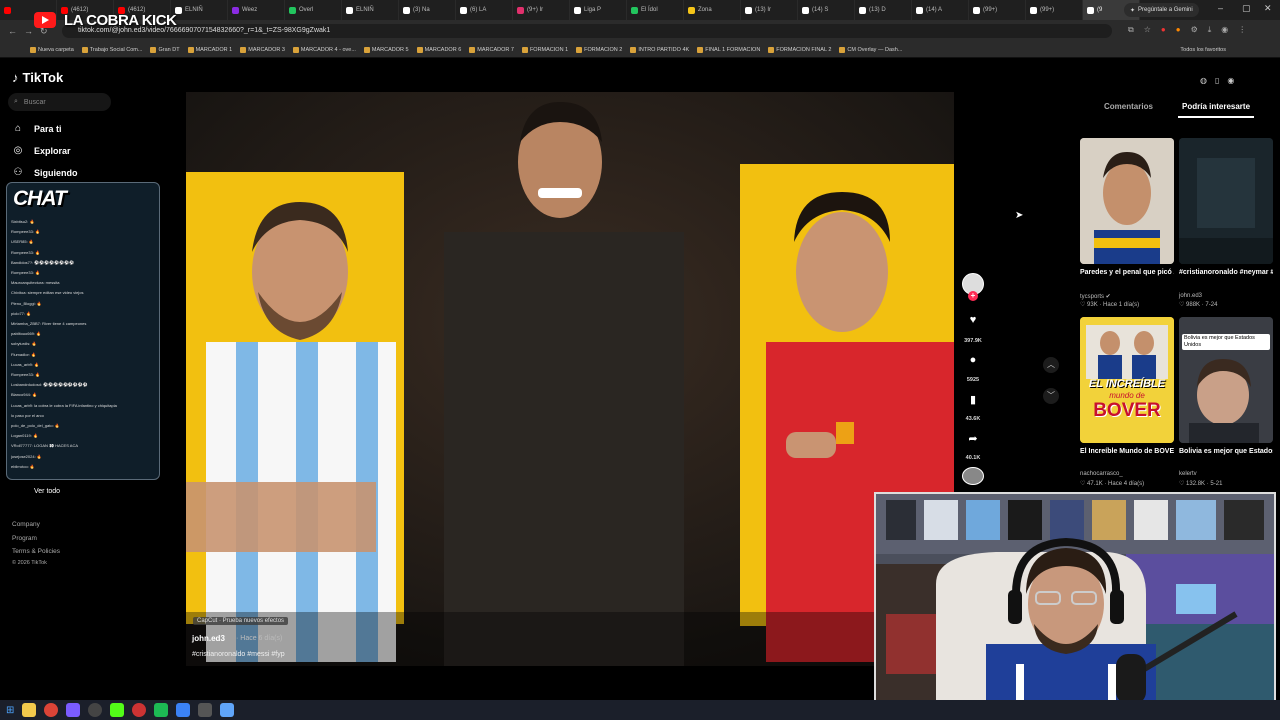 The image size is (1280, 720). Describe the element at coordinates (1216, 106) in the screenshot. I see `tab-podria-interesarte: Podría interesarte` at that location.